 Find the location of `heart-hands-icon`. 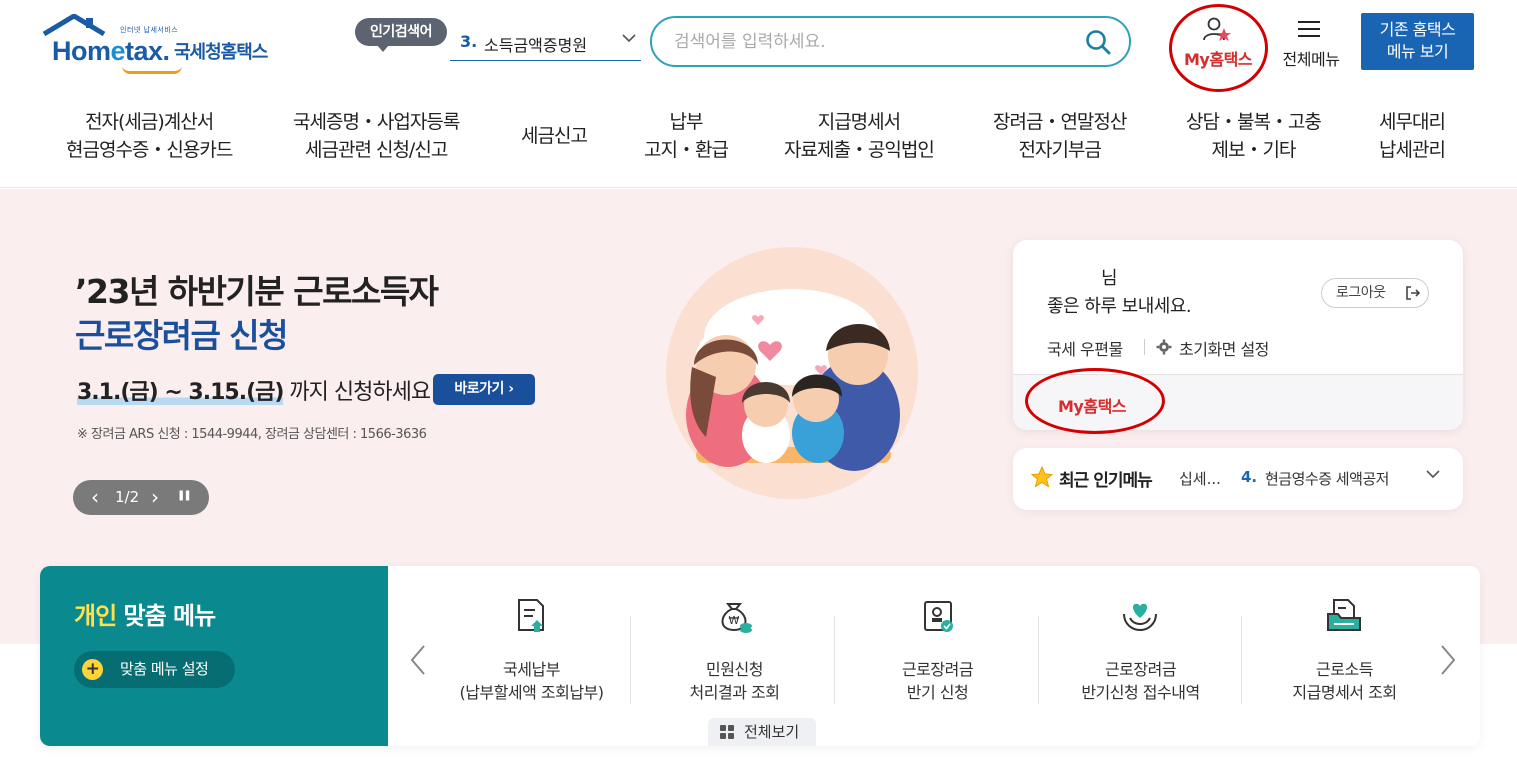

heart-hands-icon is located at coordinates (1140, 617).